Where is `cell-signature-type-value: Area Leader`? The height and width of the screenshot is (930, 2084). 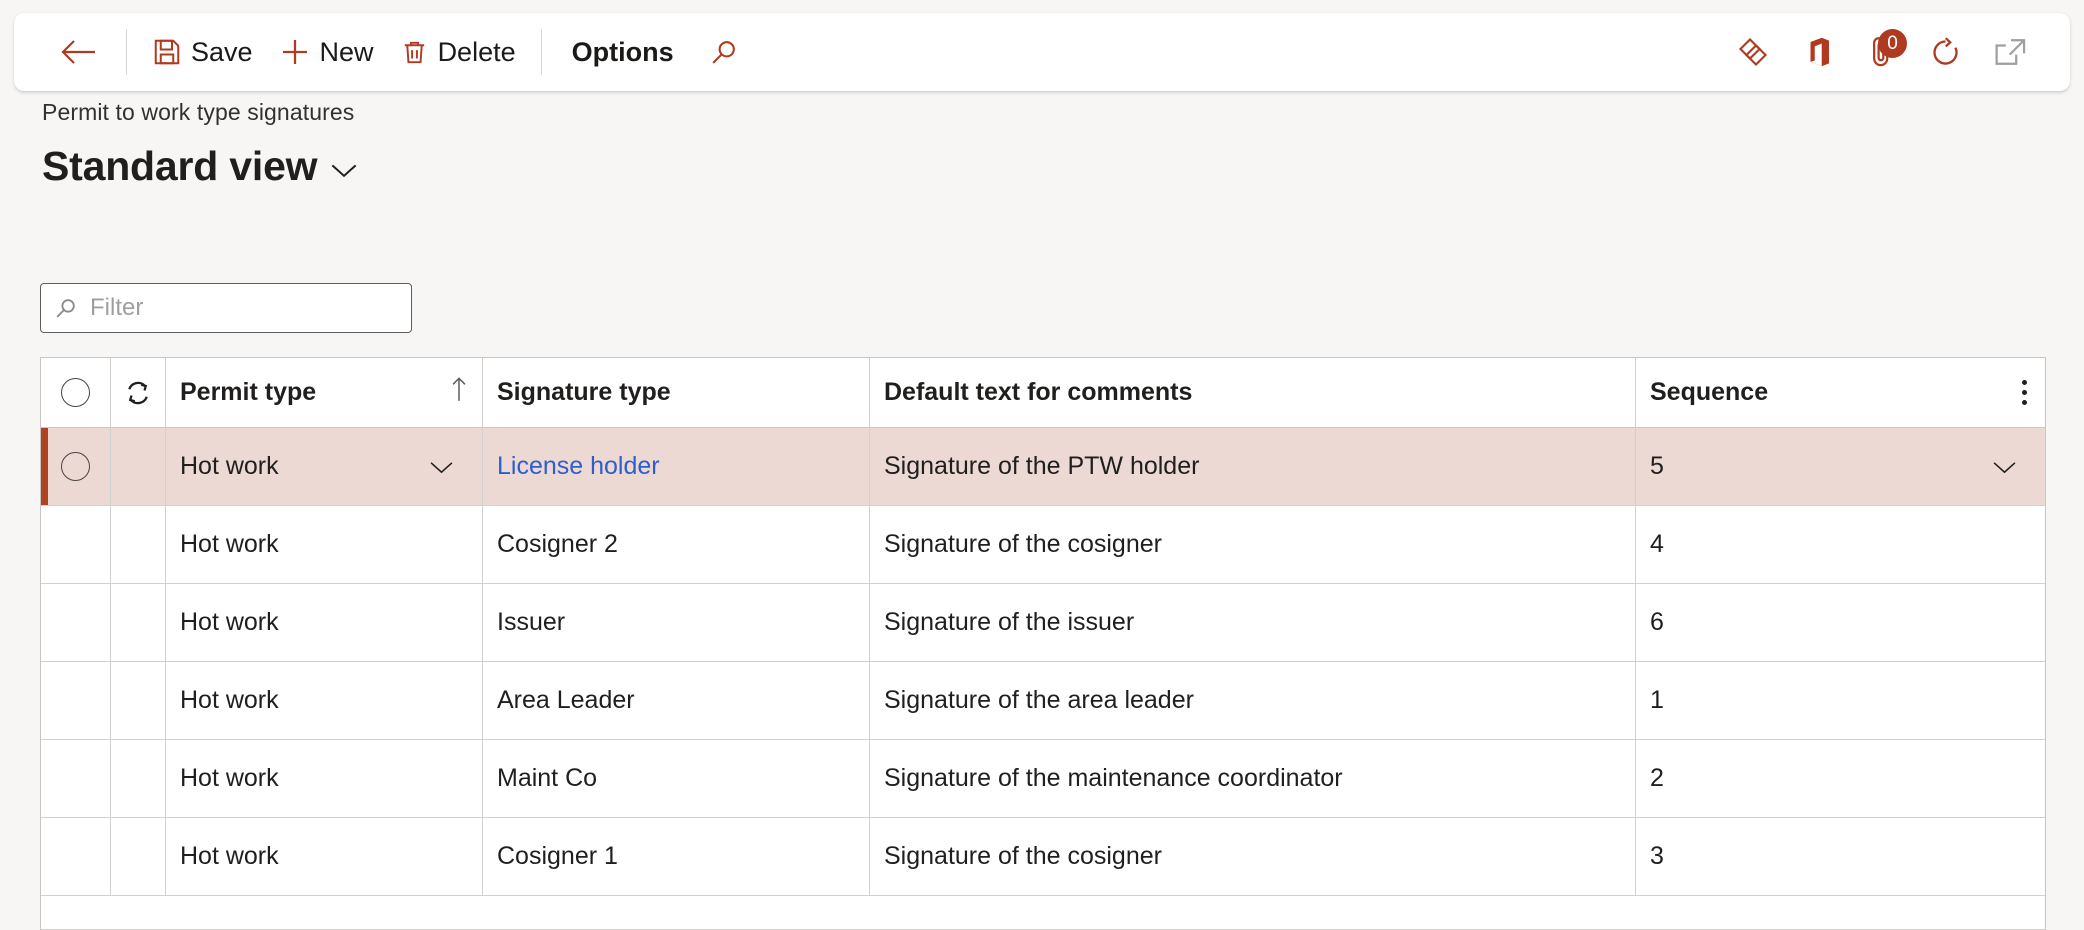
cell-signature-type-value: Area Leader is located at coordinates (566, 700).